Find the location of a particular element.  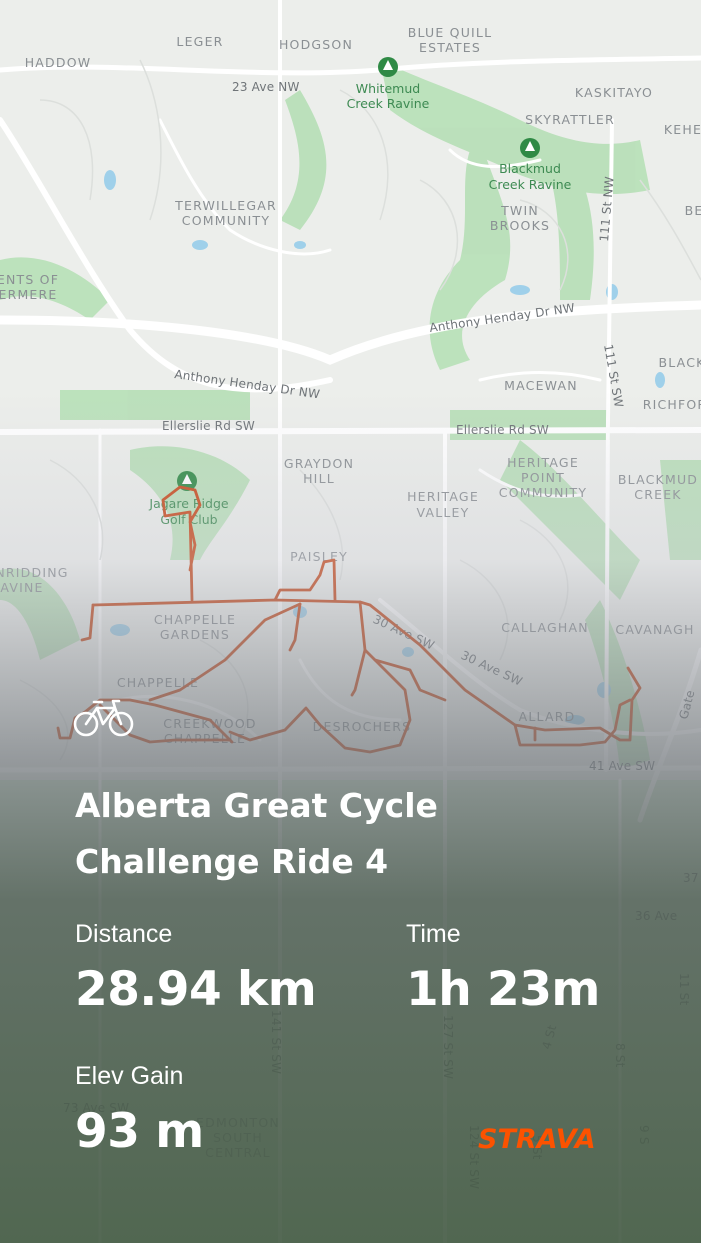

map-label: LEGER is located at coordinates (199, 41).